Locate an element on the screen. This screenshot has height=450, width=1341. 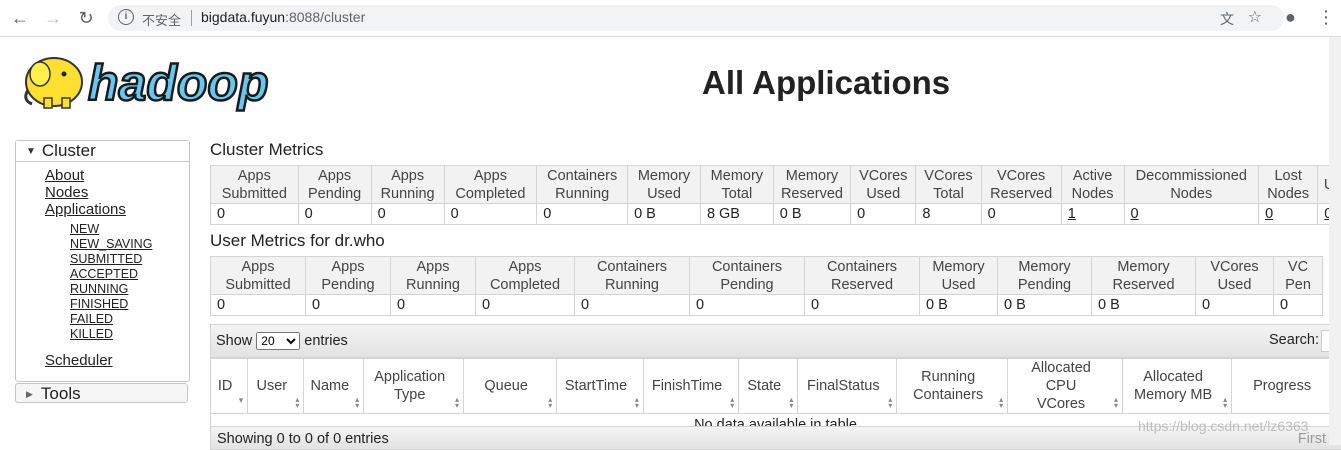
user-metrics-header: Memory Reserved is located at coordinates (1143, 275).